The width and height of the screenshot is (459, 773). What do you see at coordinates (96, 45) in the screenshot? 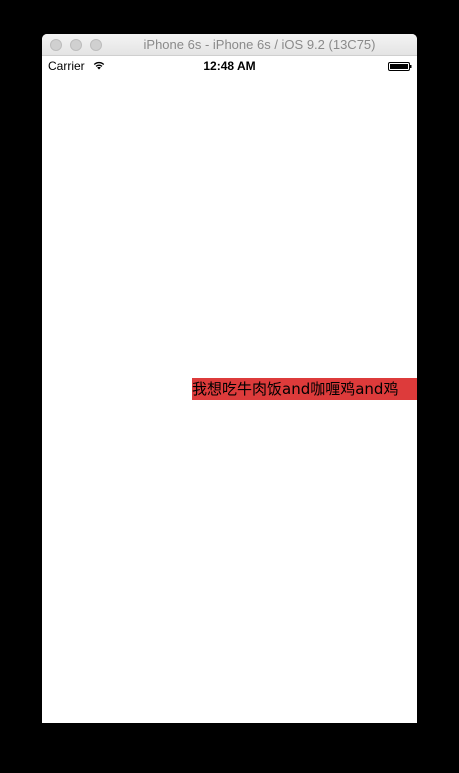
I see `zoom-window-button` at bounding box center [96, 45].